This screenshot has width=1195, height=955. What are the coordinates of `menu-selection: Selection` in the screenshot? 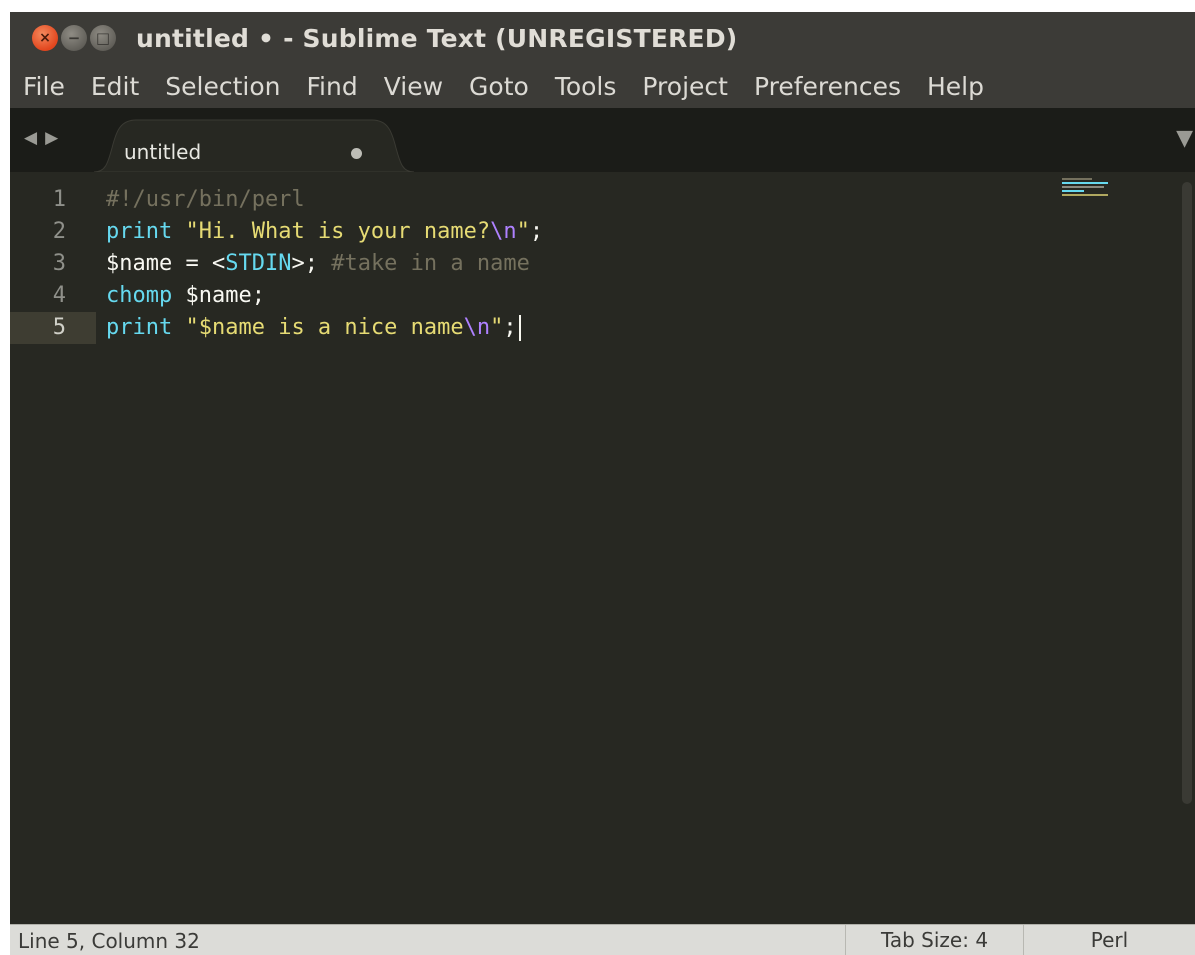 It's located at (222, 86).